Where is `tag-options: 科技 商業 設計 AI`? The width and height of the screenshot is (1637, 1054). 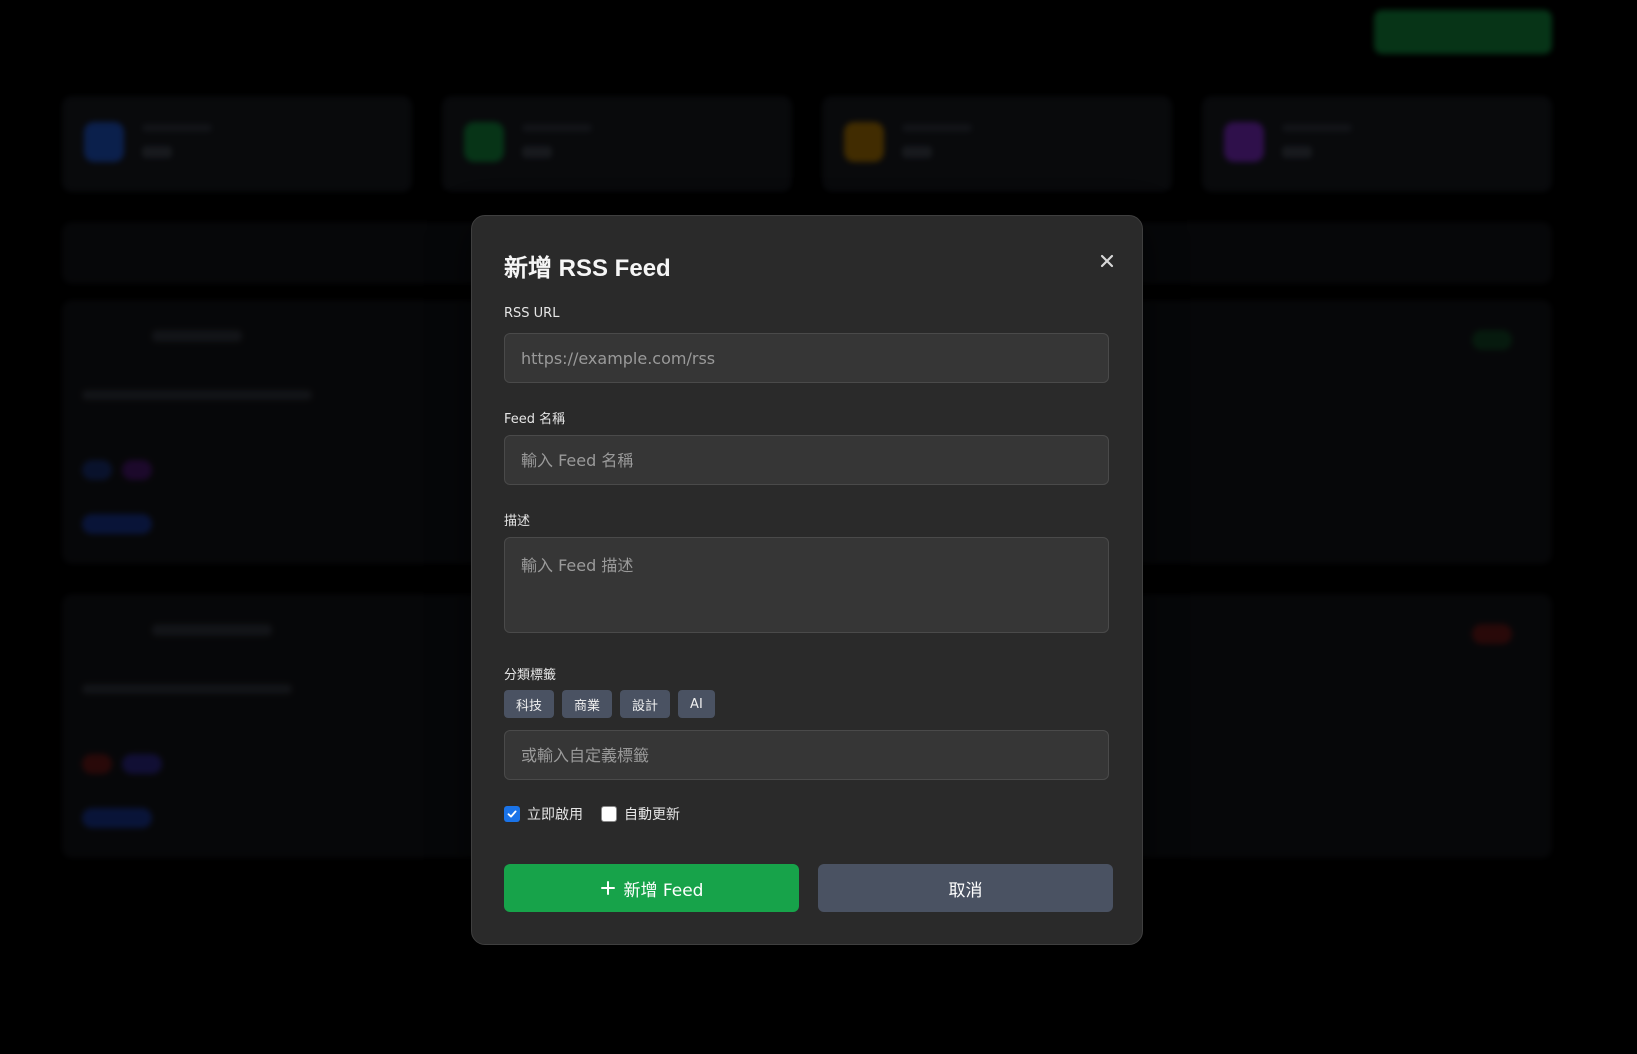
tag-options: 科技 商業 設計 AI is located at coordinates (609, 704).